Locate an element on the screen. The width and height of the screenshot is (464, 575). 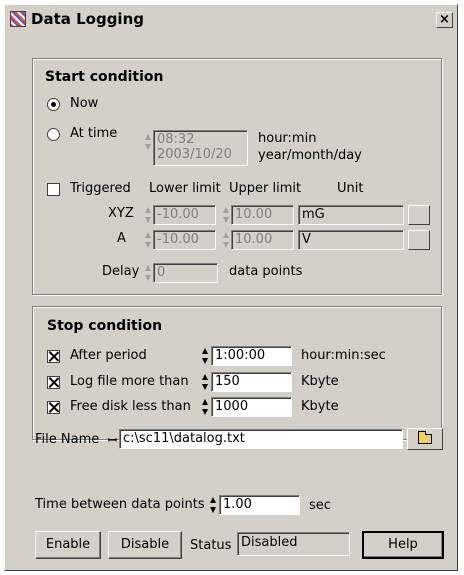
logfile-checkbox is located at coordinates (53, 382).